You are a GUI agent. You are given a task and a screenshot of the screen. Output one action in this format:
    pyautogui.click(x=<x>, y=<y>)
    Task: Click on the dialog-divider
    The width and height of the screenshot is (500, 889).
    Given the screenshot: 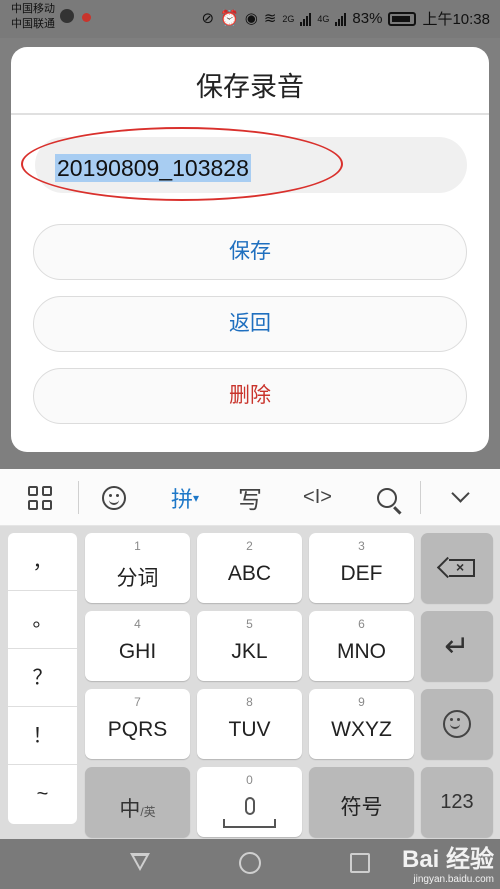 What is the action you would take?
    pyautogui.click(x=250, y=114)
    